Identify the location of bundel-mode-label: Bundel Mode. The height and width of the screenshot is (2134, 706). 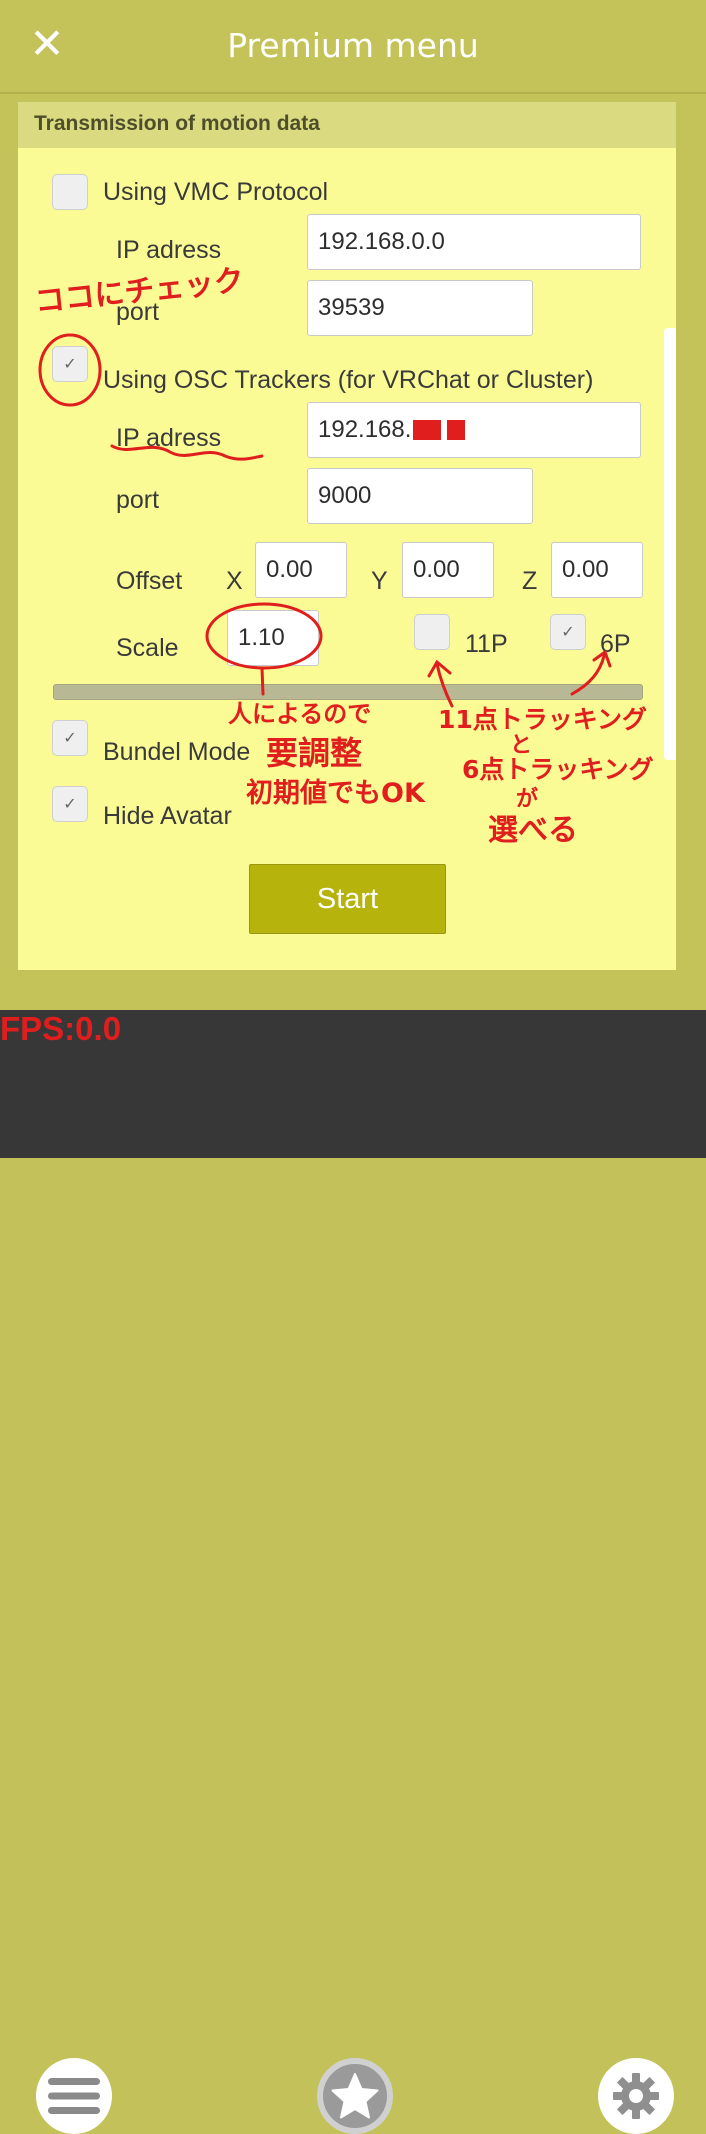
(177, 752).